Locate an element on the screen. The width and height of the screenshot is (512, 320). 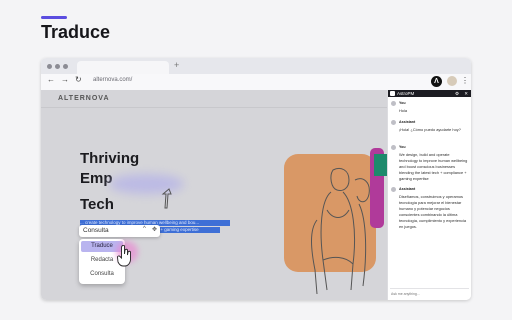
window-dot-maximize is located at coordinates (65, 66).